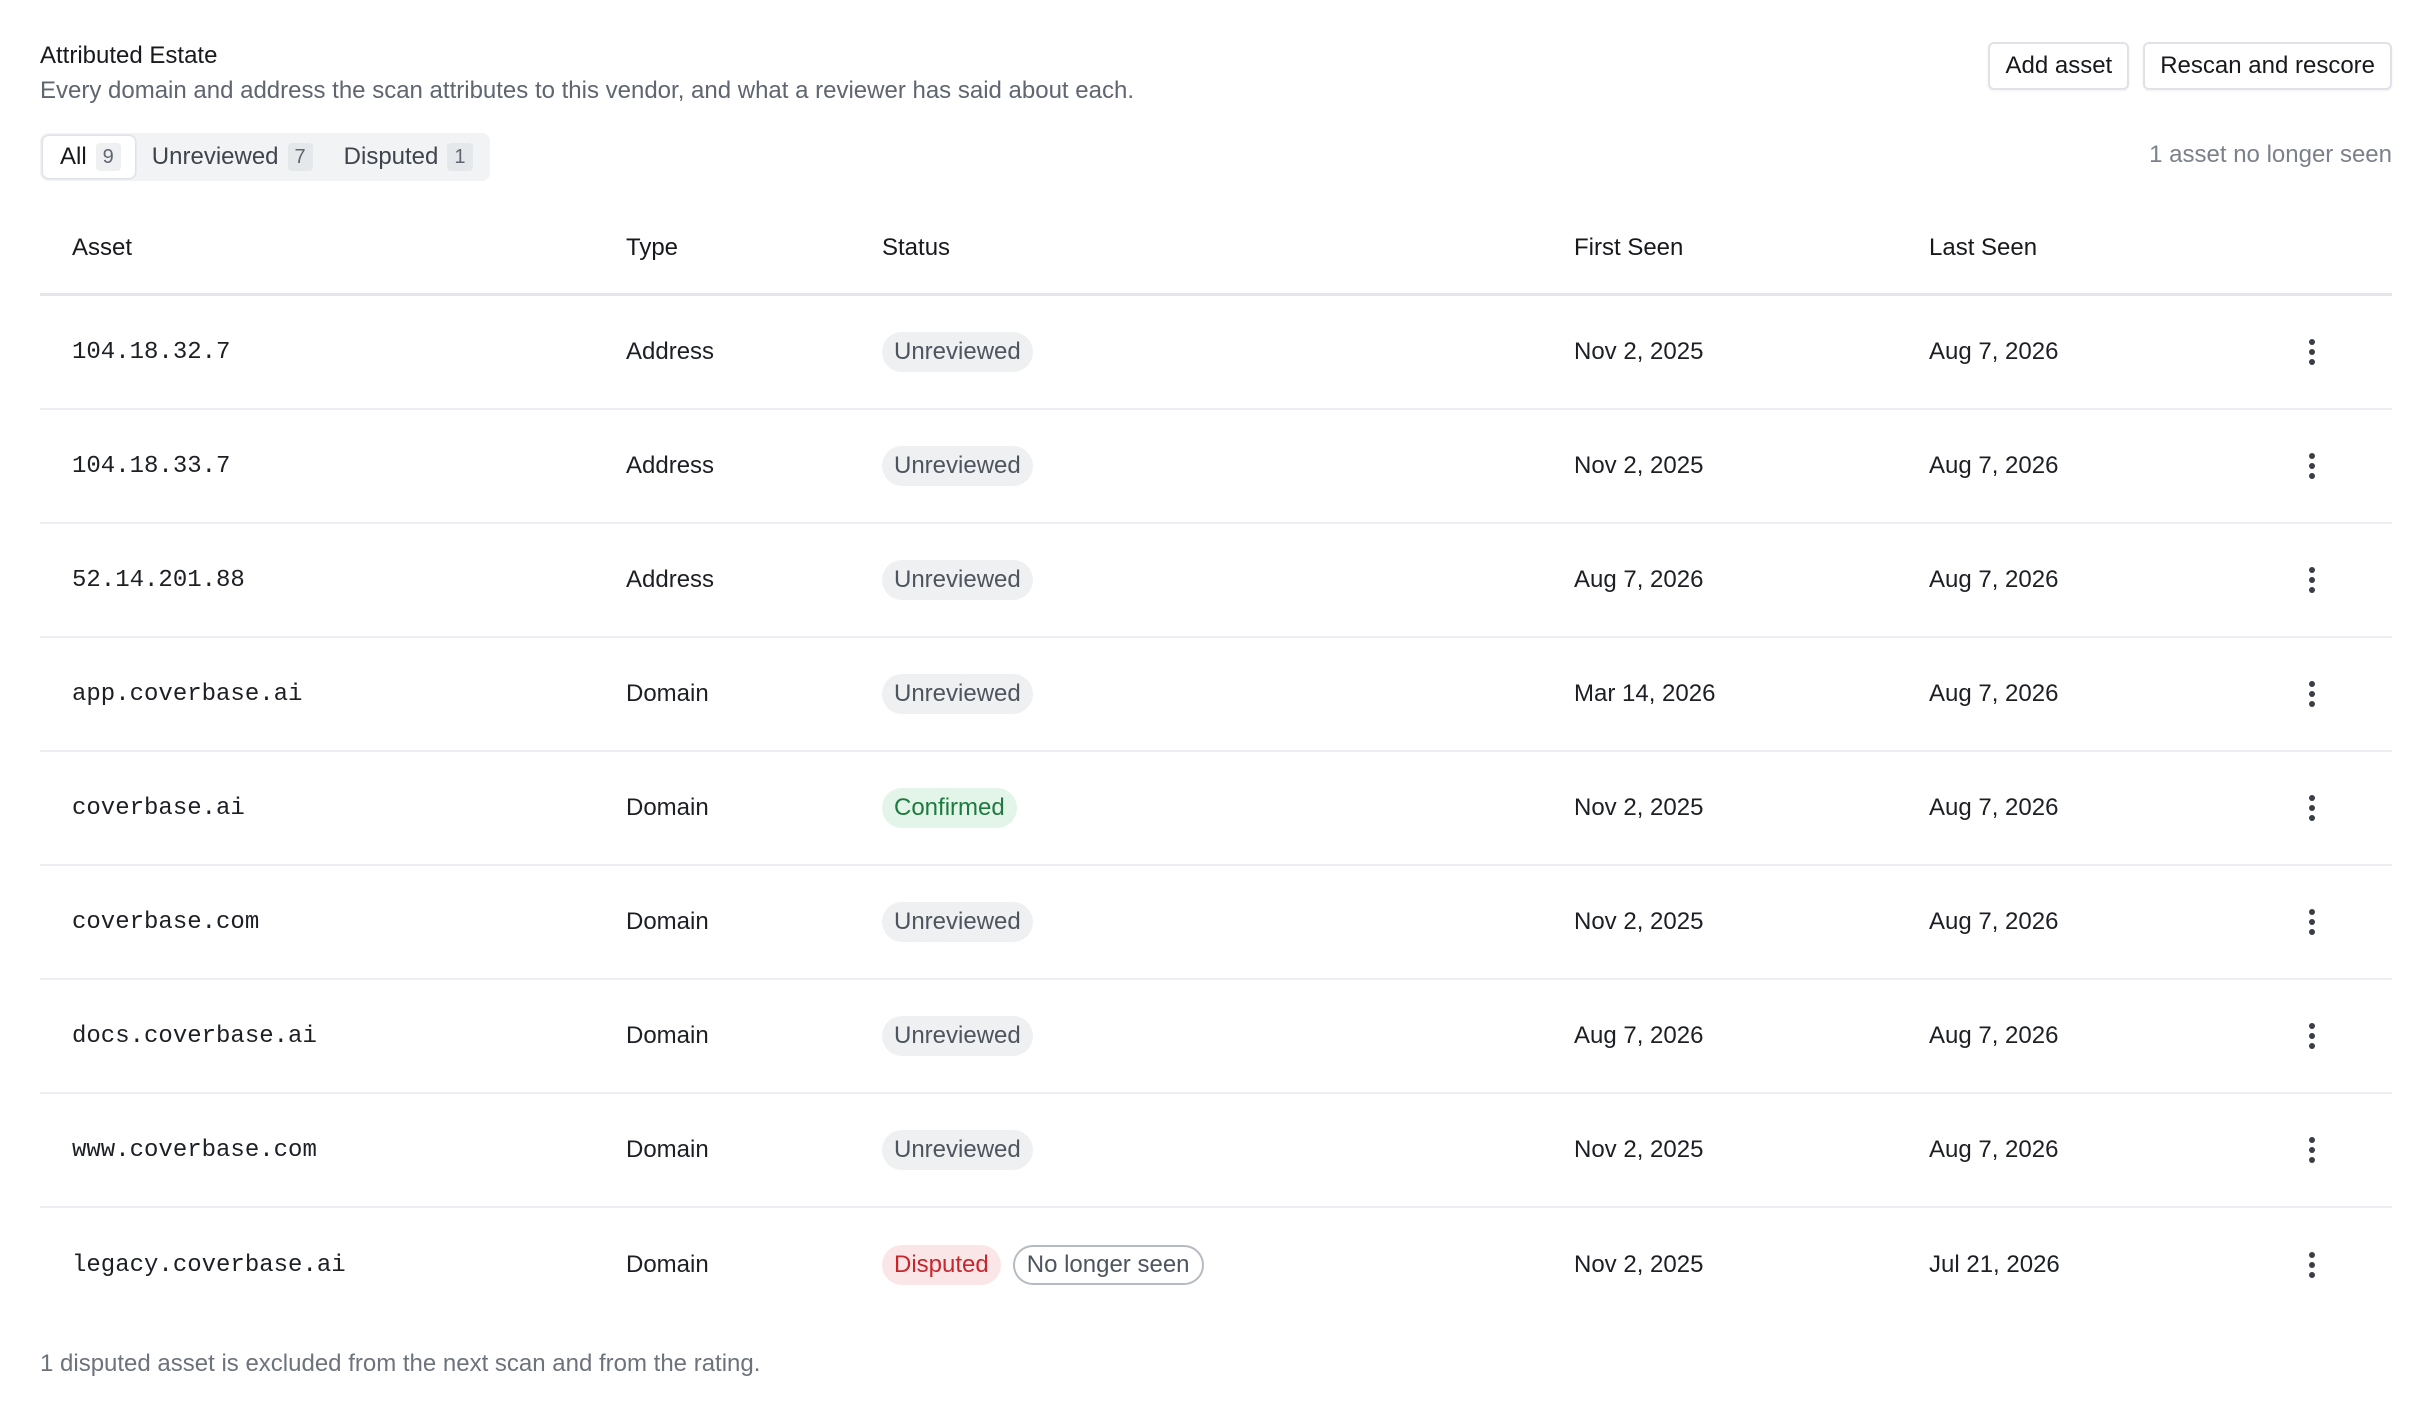 This screenshot has width=2432, height=1422. What do you see at coordinates (1228, 1265) in the screenshot?
I see `status-badges: Disputed No longer seen` at bounding box center [1228, 1265].